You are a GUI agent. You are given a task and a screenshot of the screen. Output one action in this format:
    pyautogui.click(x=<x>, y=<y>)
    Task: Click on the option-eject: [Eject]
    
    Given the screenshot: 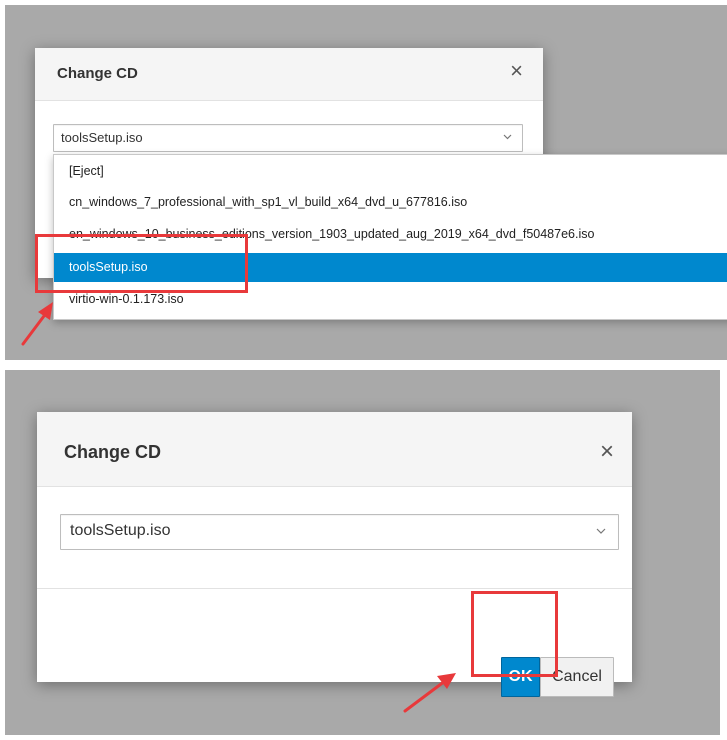 What is the action you would take?
    pyautogui.click(x=390, y=171)
    